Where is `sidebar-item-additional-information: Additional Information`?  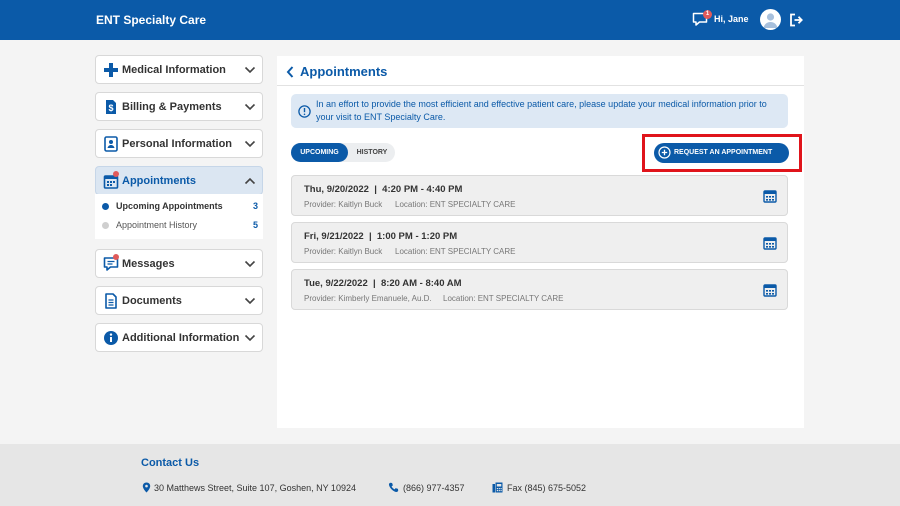
sidebar-item-additional-information: Additional Information is located at coordinates (179, 337).